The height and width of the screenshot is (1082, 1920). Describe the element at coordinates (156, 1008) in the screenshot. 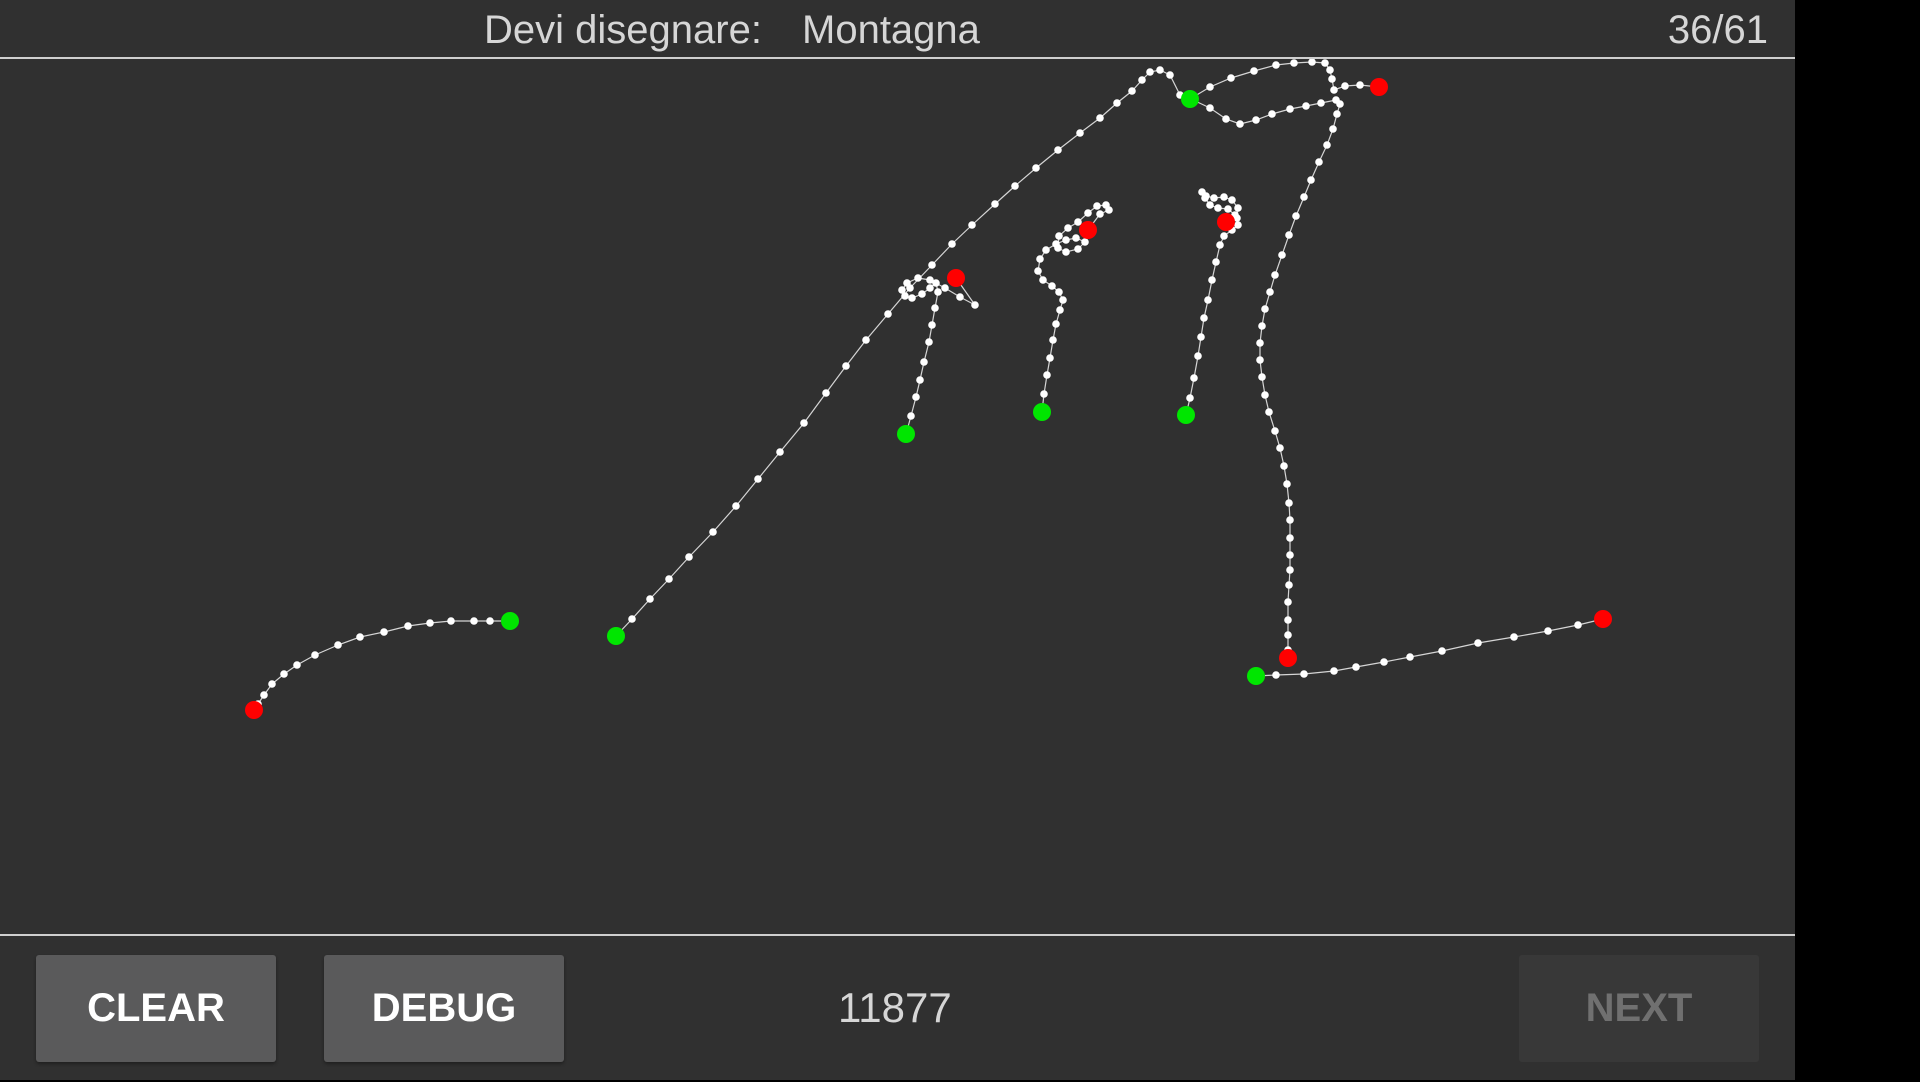

I see `clear-button: CLEAR` at that location.